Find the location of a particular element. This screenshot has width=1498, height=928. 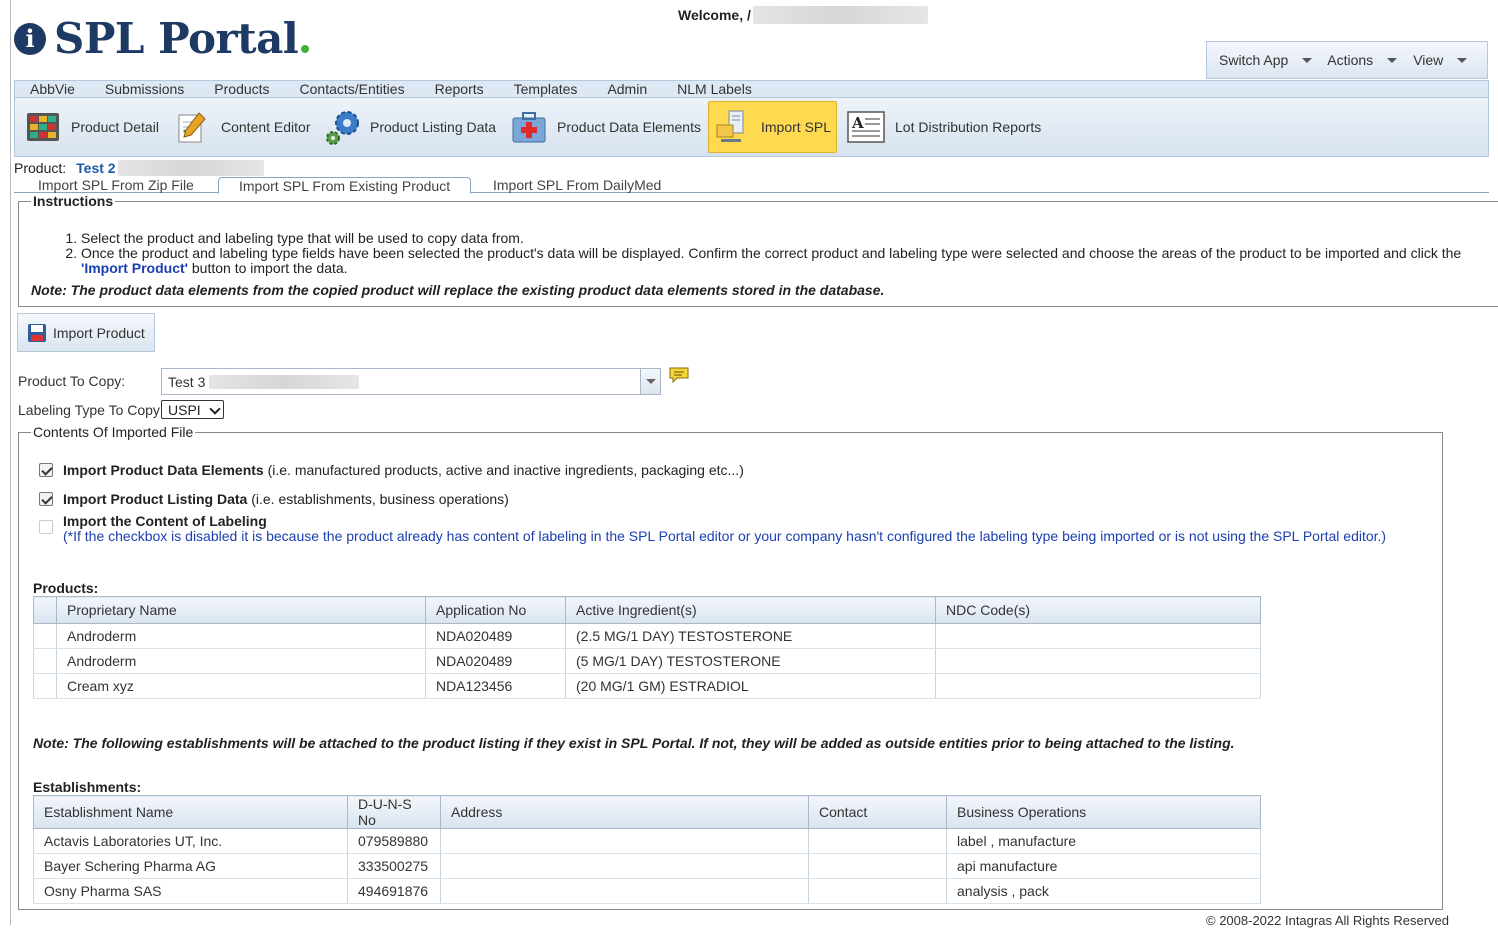

switch-app-menu: Switch App is located at coordinates (1260, 60).